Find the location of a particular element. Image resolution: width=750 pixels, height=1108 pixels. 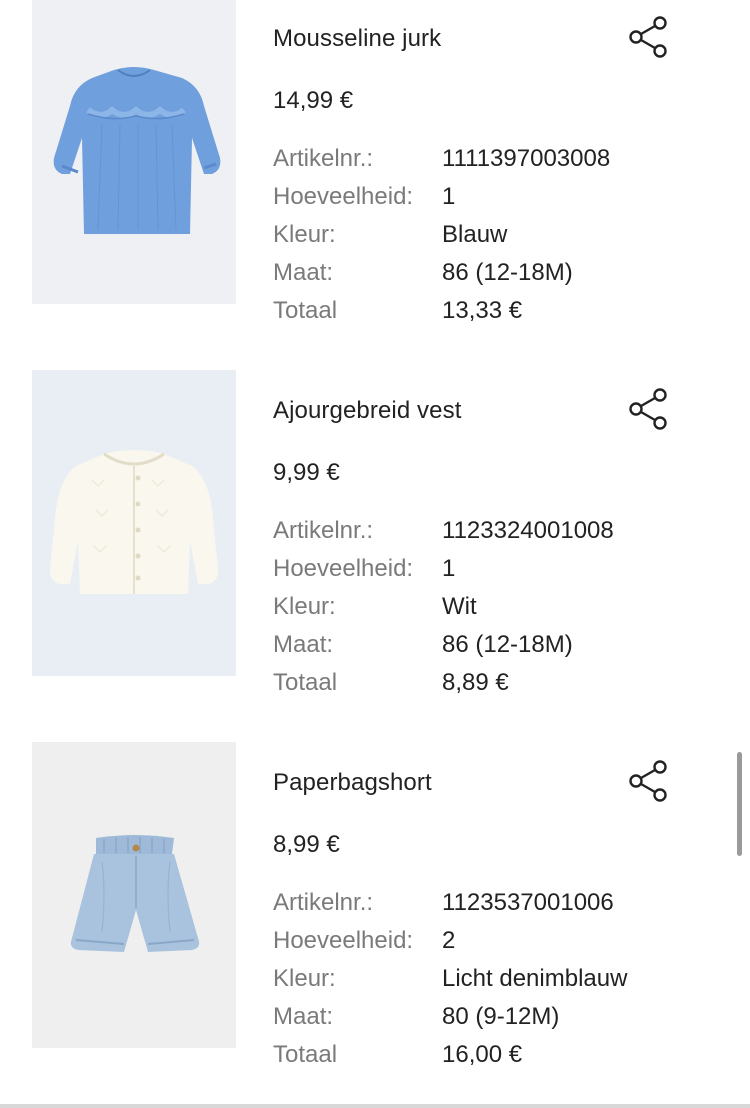

detail-row-quantity: Hoeveelheid: 2 is located at coordinates (493, 945).